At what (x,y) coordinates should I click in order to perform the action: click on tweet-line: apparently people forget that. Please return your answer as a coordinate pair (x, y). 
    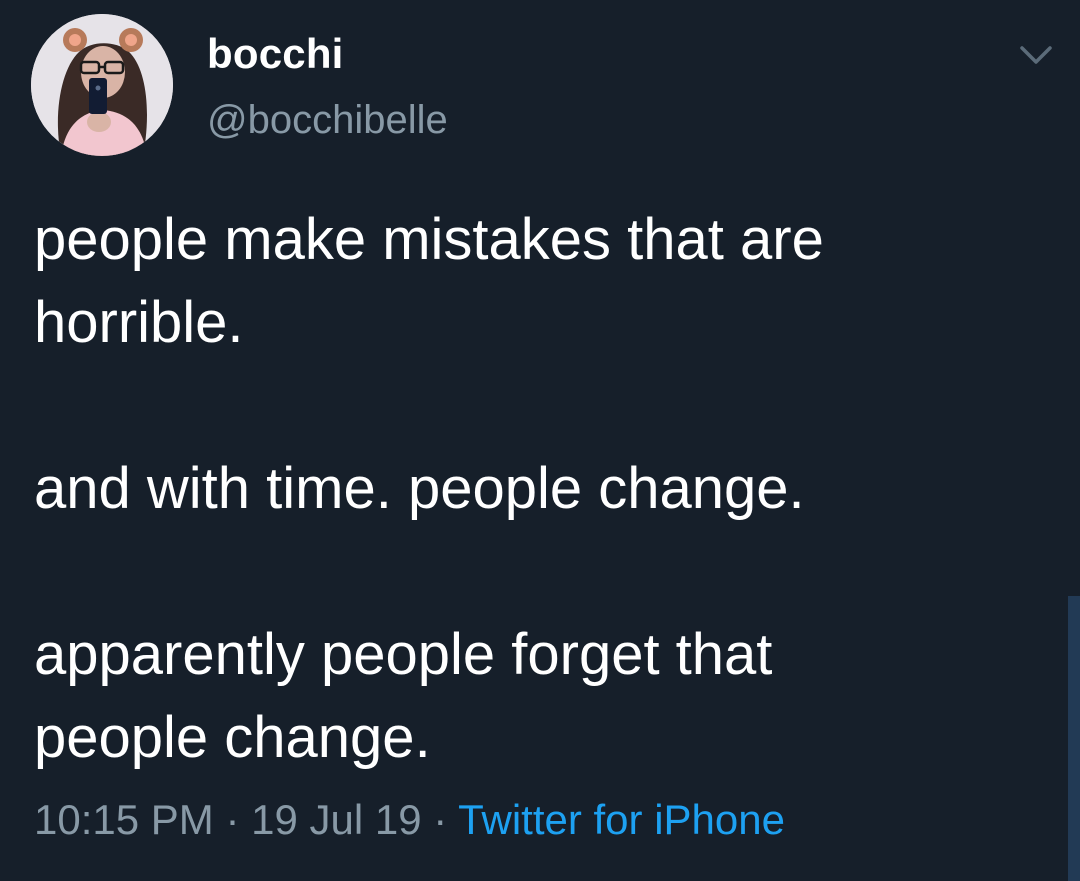
    Looking at the image, I should click on (403, 654).